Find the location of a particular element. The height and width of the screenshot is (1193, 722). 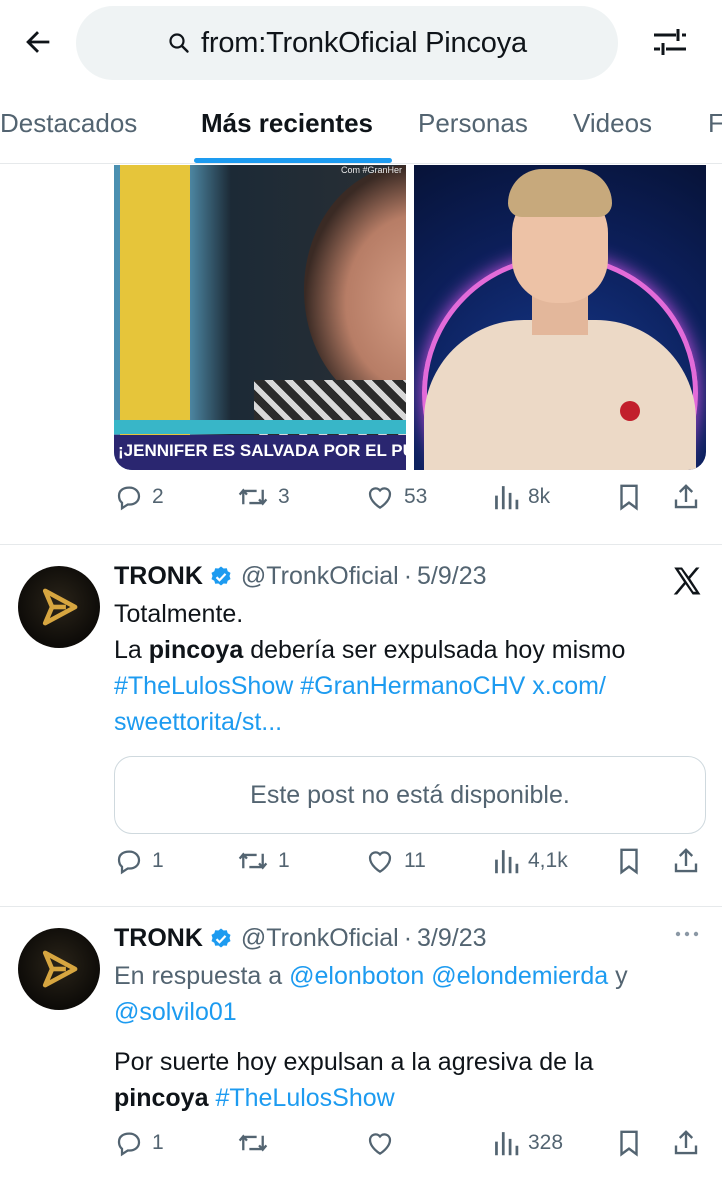

hashtag-link: #GranHermanoCHV is located at coordinates (412, 686).